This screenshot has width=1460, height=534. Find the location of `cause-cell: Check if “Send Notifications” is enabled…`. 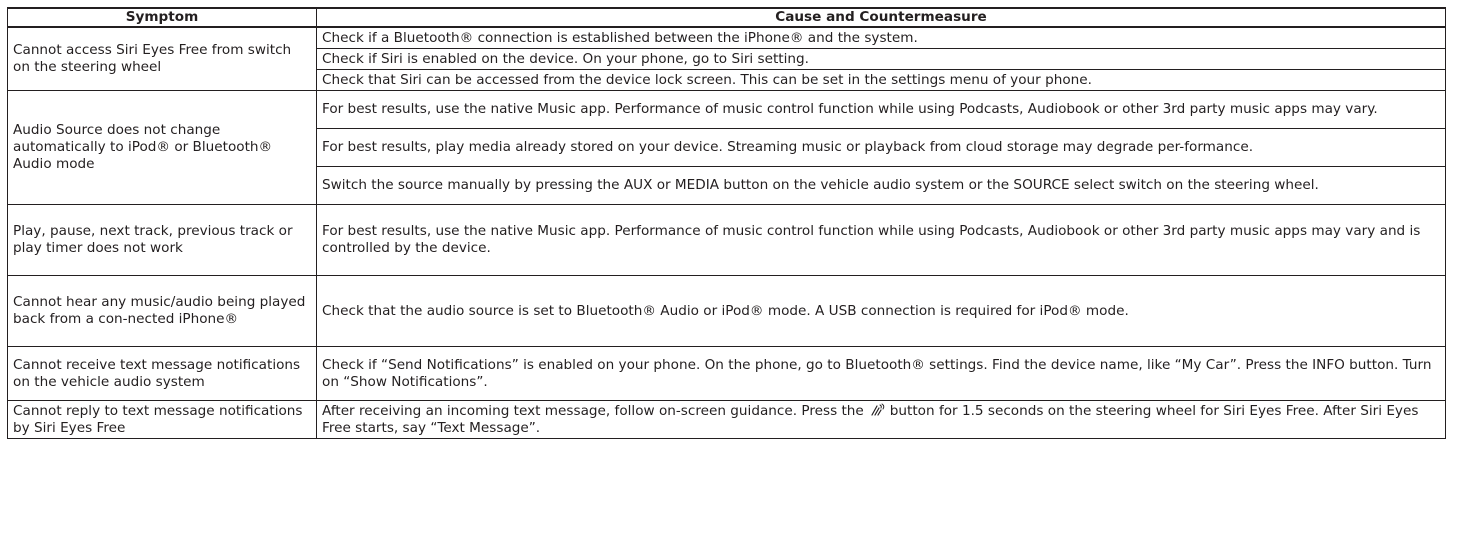

cause-cell: Check if “Send Notifications” is enabled… is located at coordinates (881, 373).